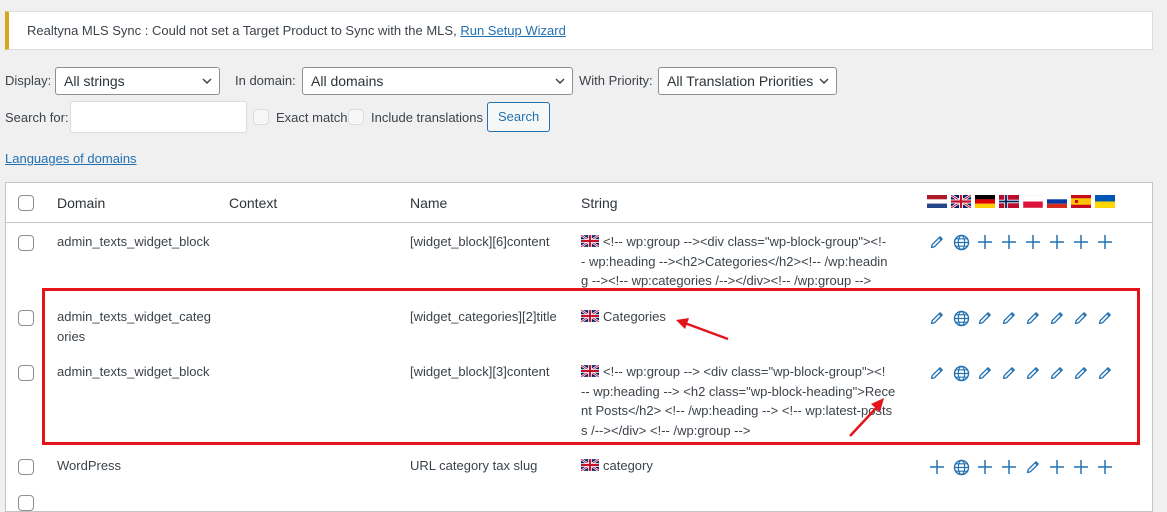 Image resolution: width=1167 pixels, height=512 pixels. What do you see at coordinates (1057, 201) in the screenshot?
I see `flag-ru-icon` at bounding box center [1057, 201].